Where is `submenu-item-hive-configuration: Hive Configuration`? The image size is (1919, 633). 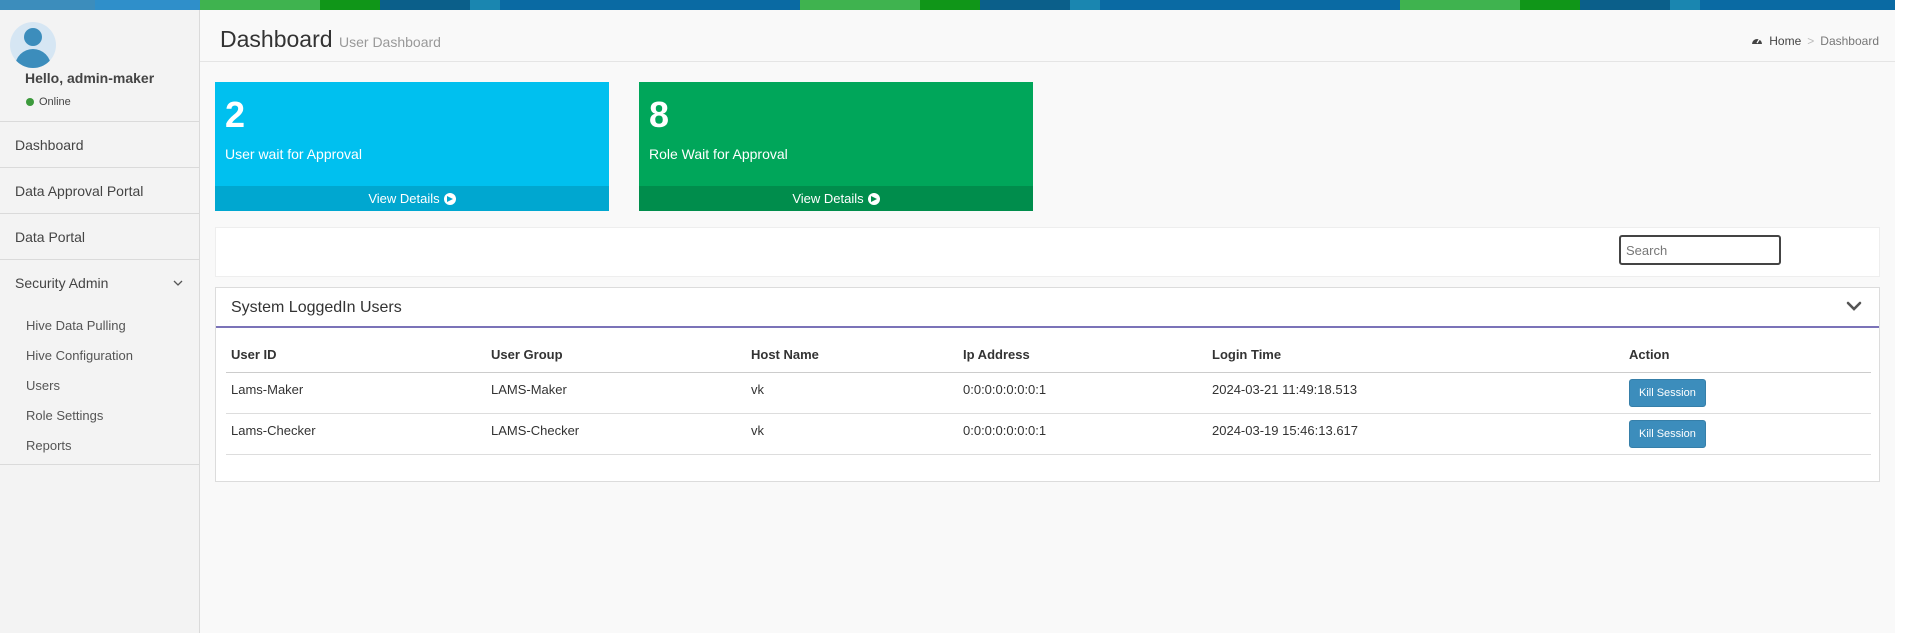 submenu-item-hive-configuration: Hive Configuration is located at coordinates (99, 355).